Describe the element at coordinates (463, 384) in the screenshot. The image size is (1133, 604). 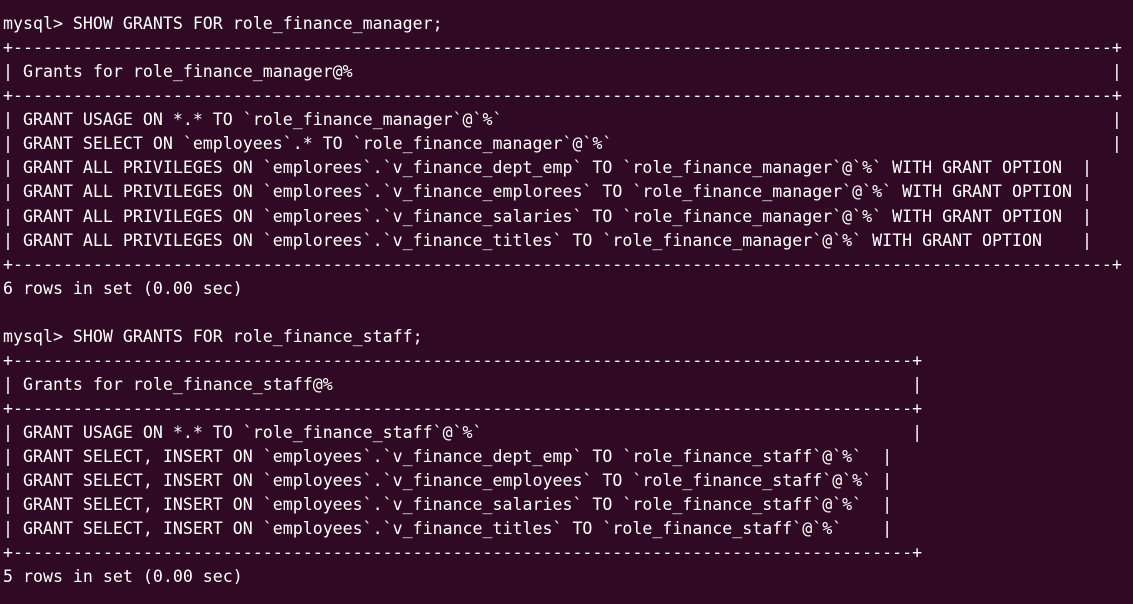
I see `table-header: | Grants for role_finance_staff@% |` at that location.